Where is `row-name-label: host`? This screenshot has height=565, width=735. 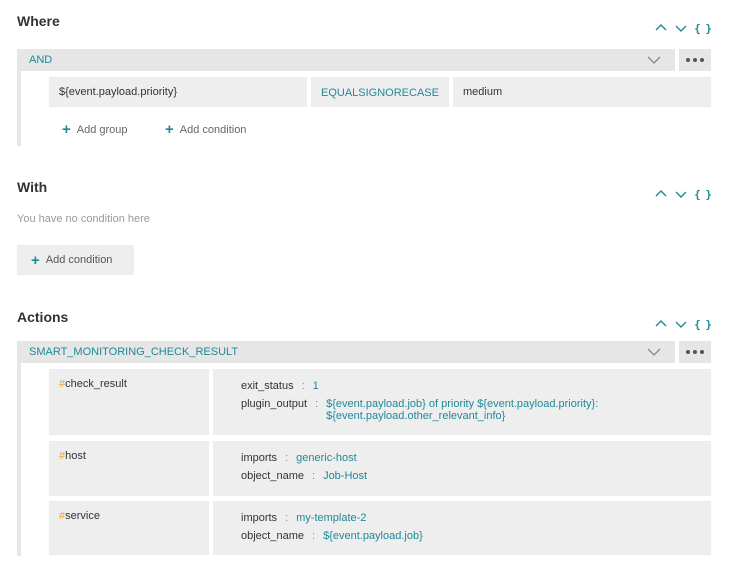 row-name-label: host is located at coordinates (75, 456).